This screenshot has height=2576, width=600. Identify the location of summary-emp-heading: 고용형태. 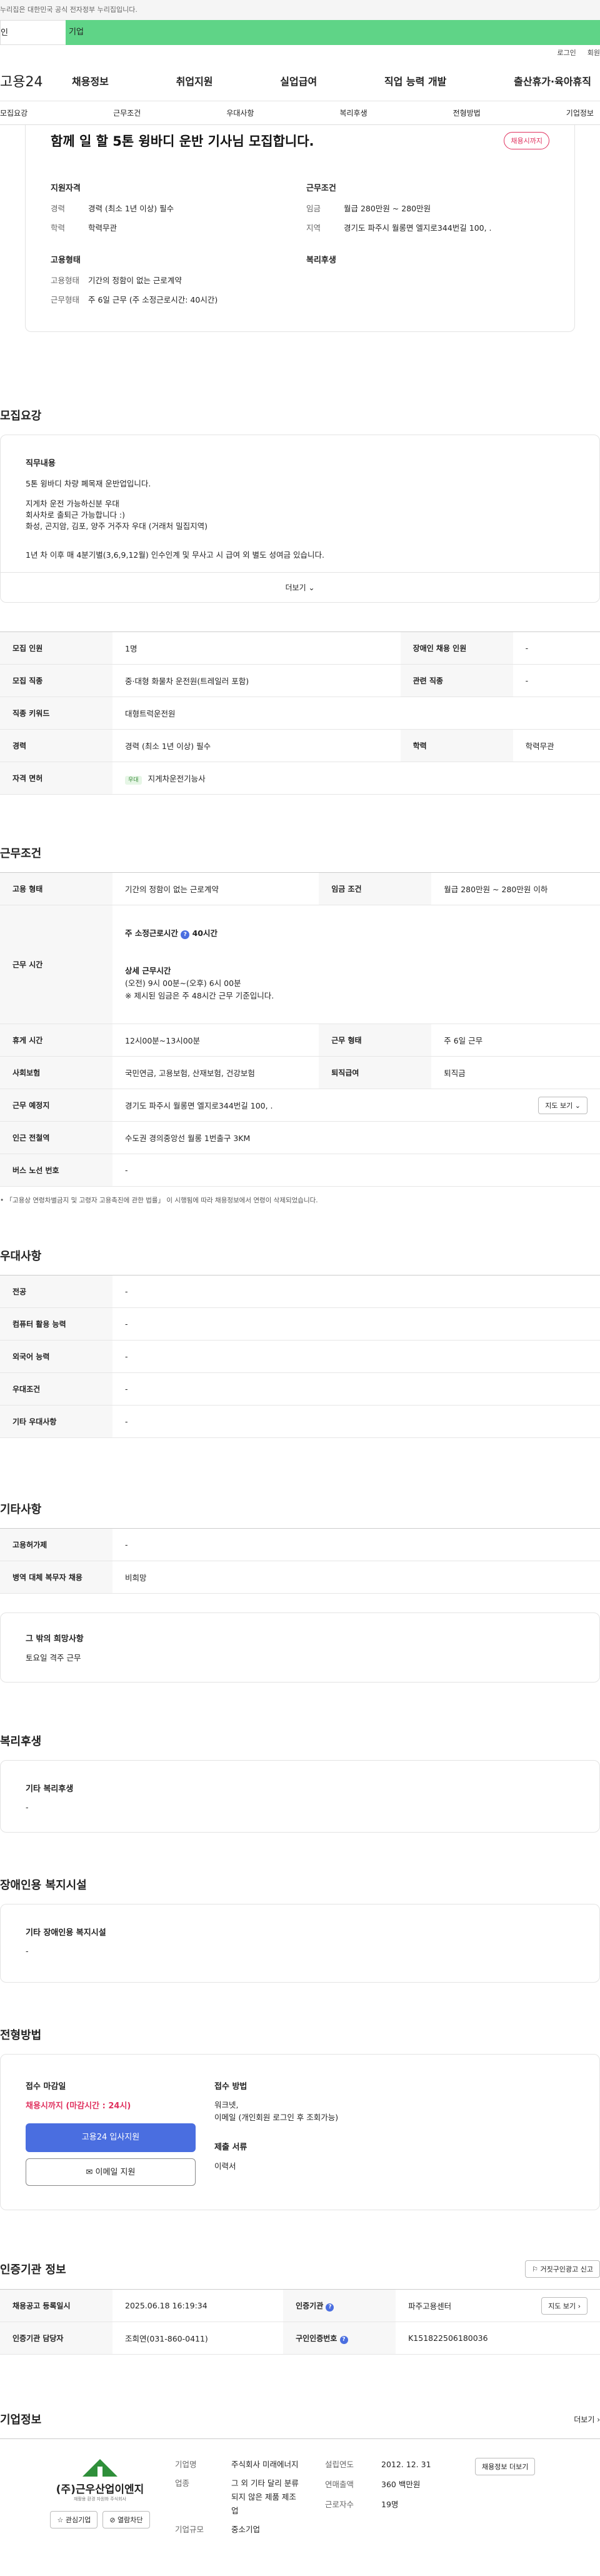
(66, 260).